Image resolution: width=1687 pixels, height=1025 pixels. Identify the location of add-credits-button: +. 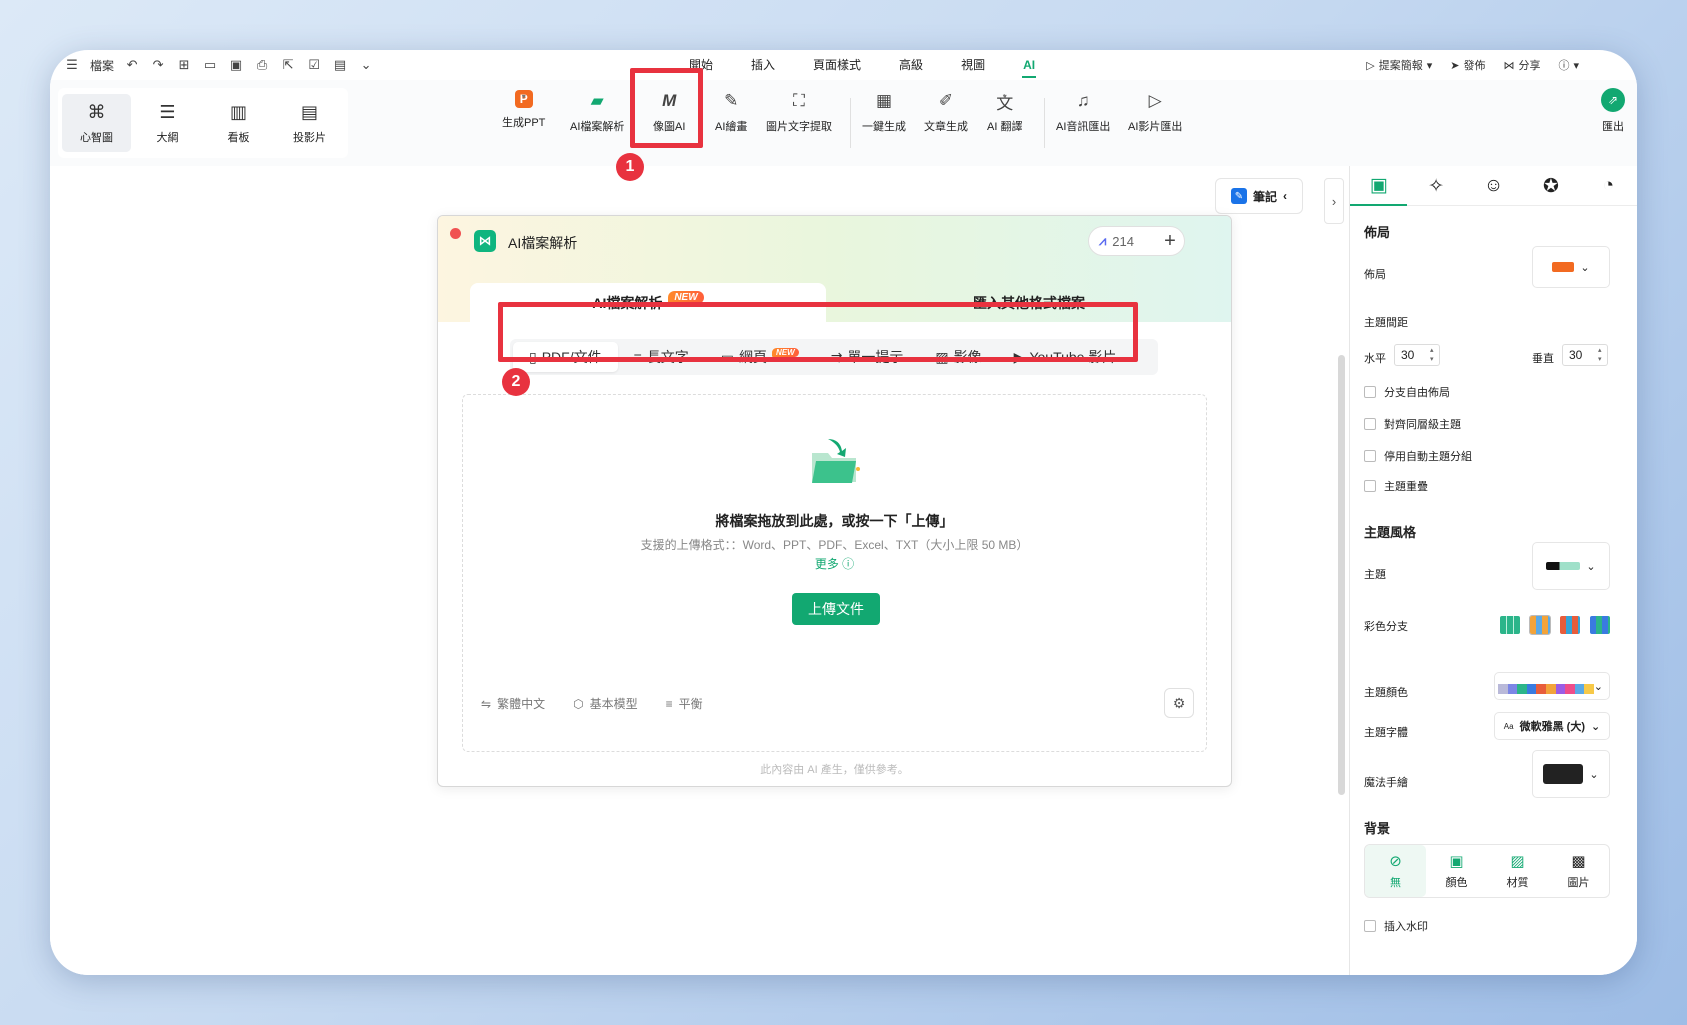
(1170, 241).